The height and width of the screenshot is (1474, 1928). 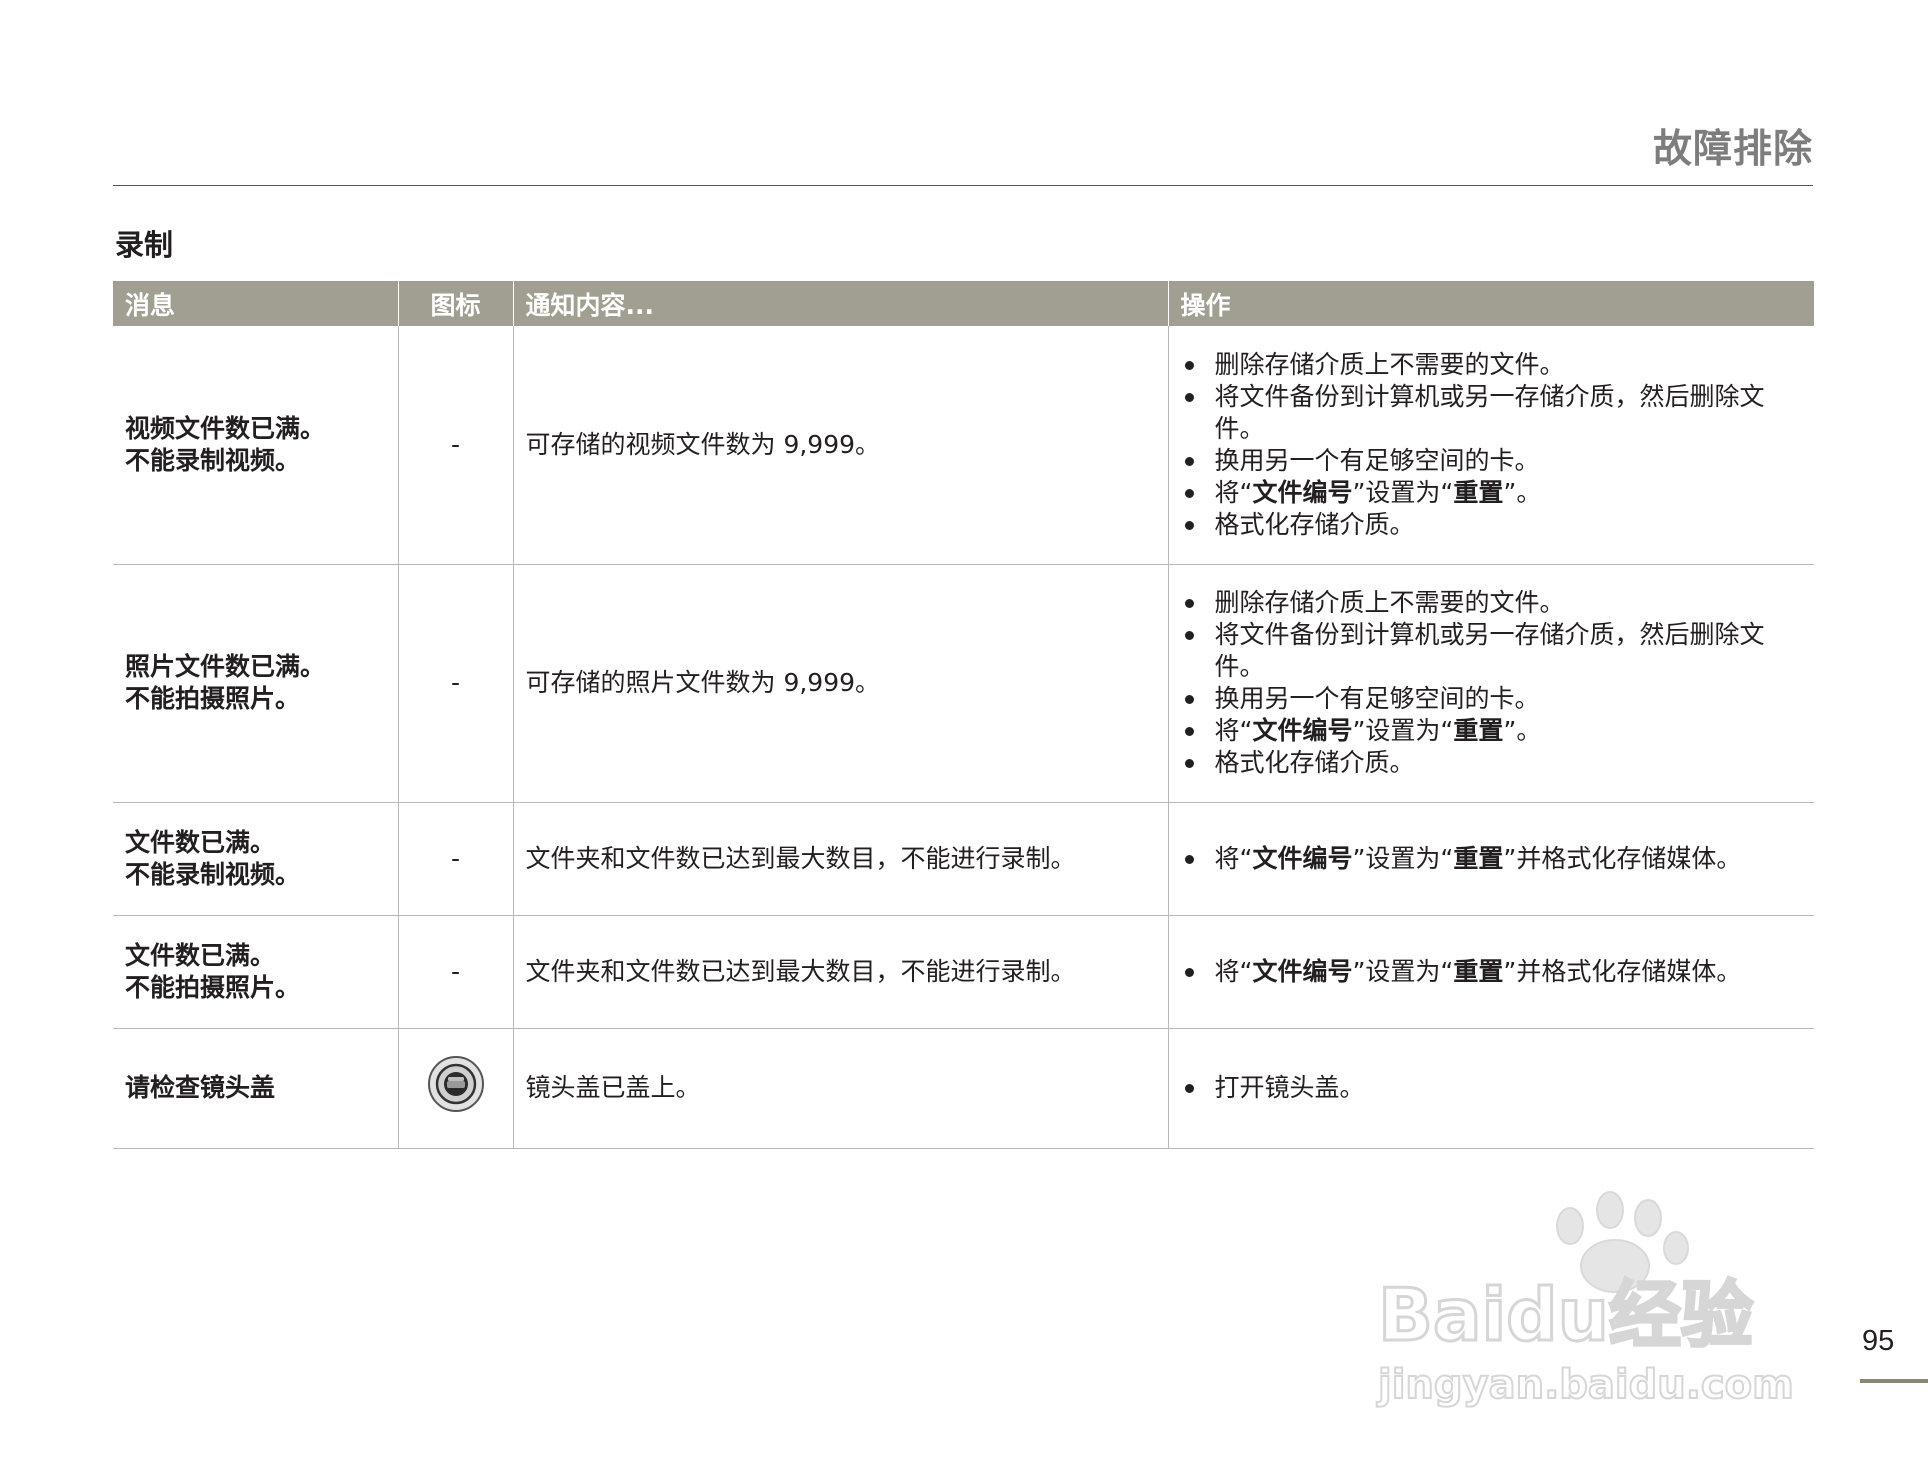 I want to click on table-row: 请检查镜头盖 镜头盖已盖上。 打开镜头盖。, so click(x=963, y=1088).